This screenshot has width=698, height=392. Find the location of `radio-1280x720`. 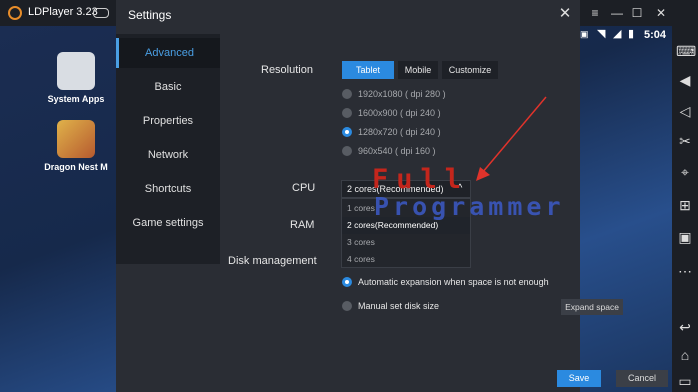

radio-1280x720 is located at coordinates (347, 132).